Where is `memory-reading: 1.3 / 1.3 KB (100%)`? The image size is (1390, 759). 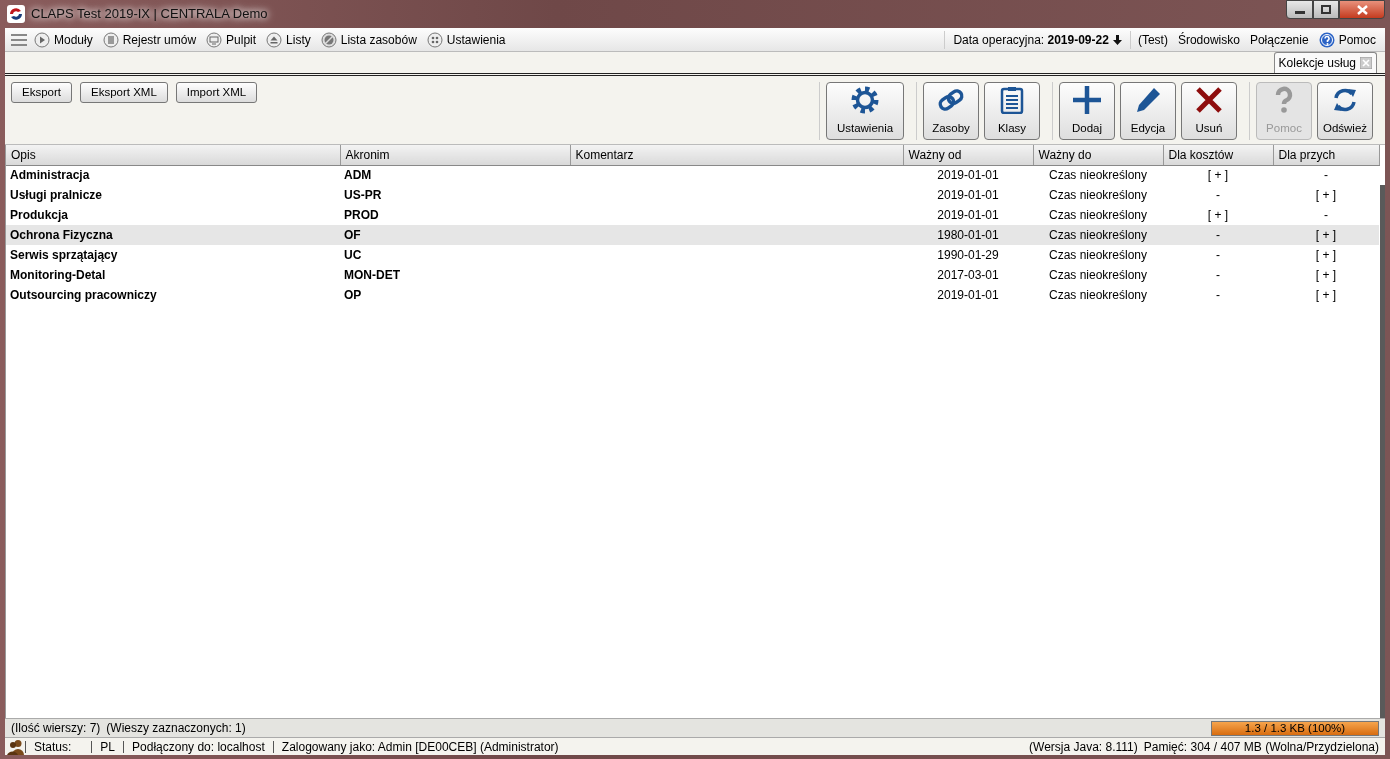
memory-reading: 1.3 / 1.3 KB (100%) is located at coordinates (1295, 728).